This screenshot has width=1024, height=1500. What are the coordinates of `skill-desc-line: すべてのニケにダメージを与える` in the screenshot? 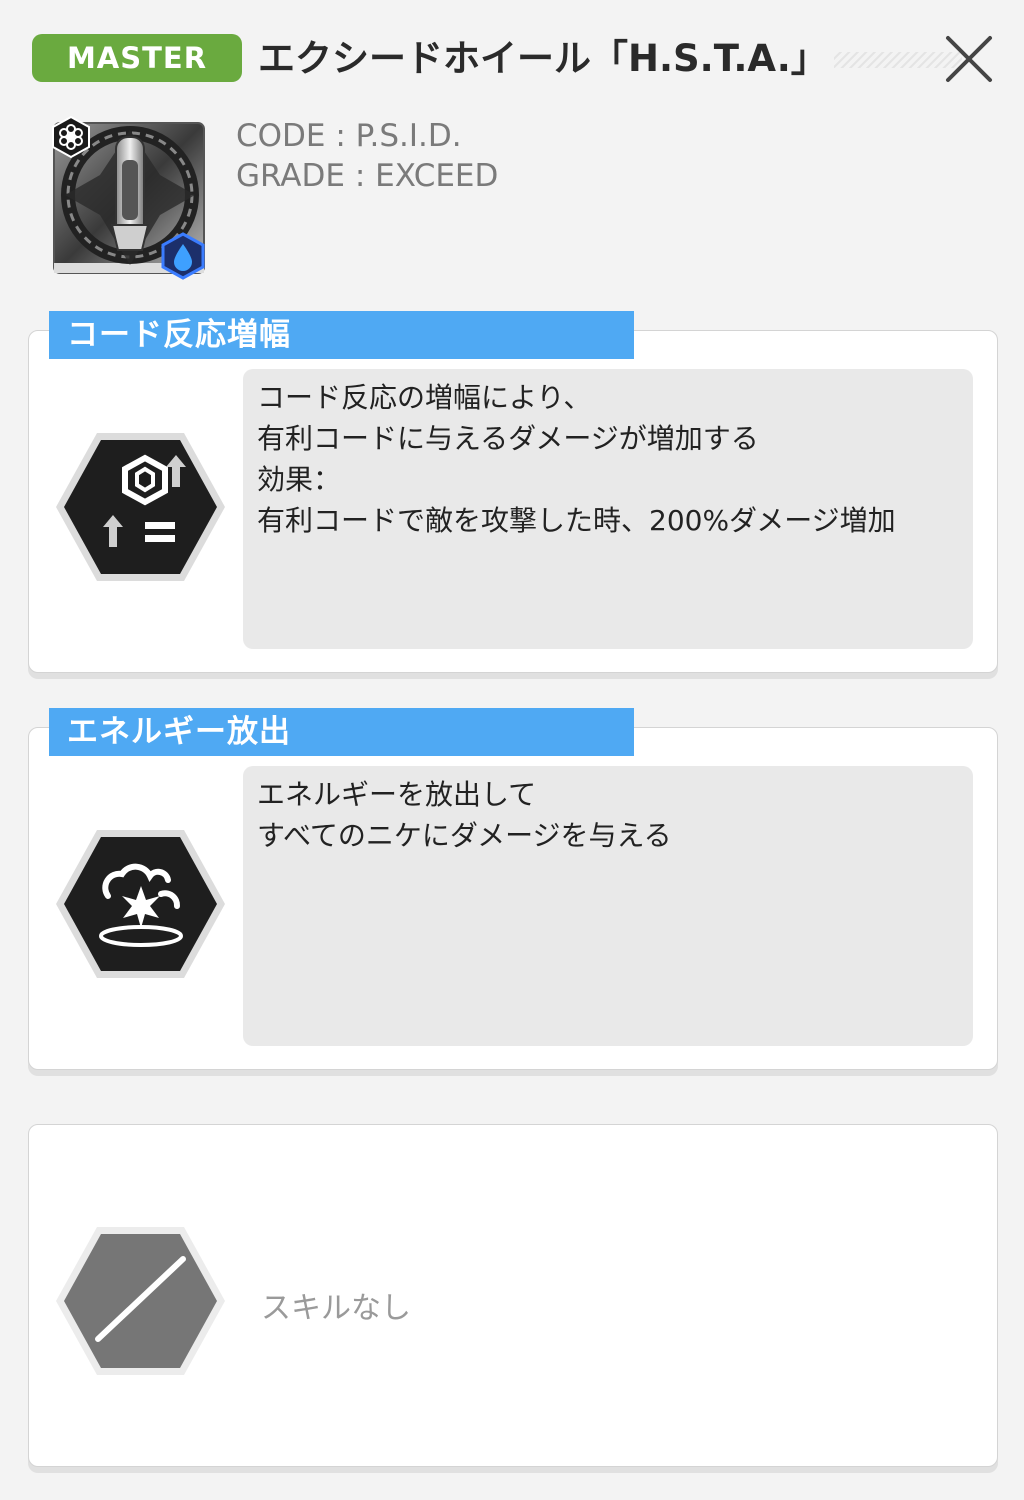 It's located at (464, 835).